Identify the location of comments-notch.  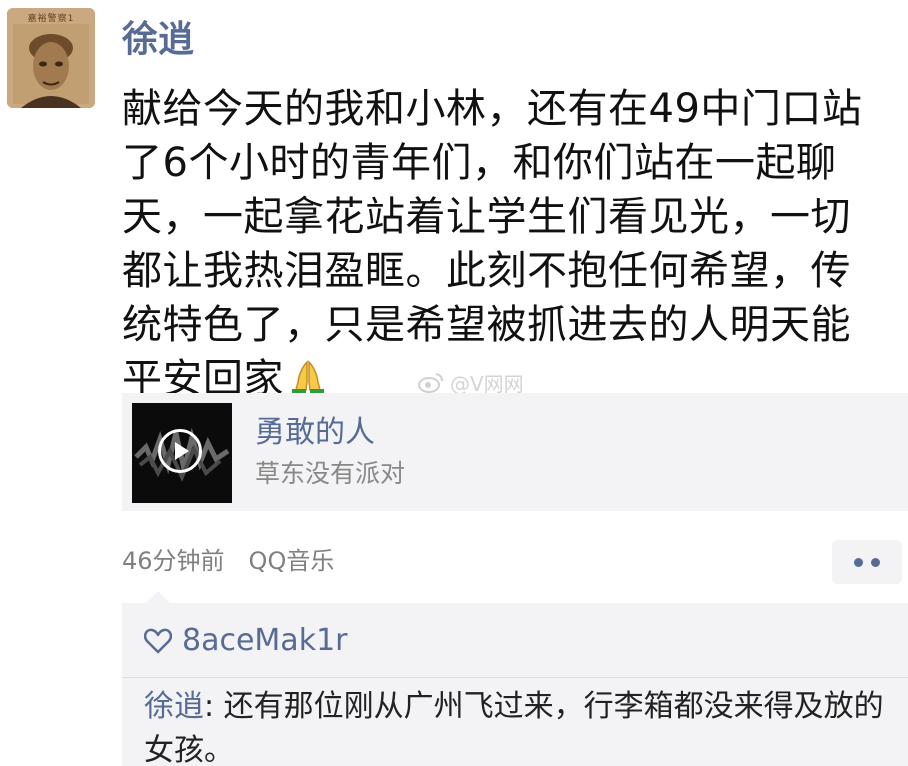
(158, 597).